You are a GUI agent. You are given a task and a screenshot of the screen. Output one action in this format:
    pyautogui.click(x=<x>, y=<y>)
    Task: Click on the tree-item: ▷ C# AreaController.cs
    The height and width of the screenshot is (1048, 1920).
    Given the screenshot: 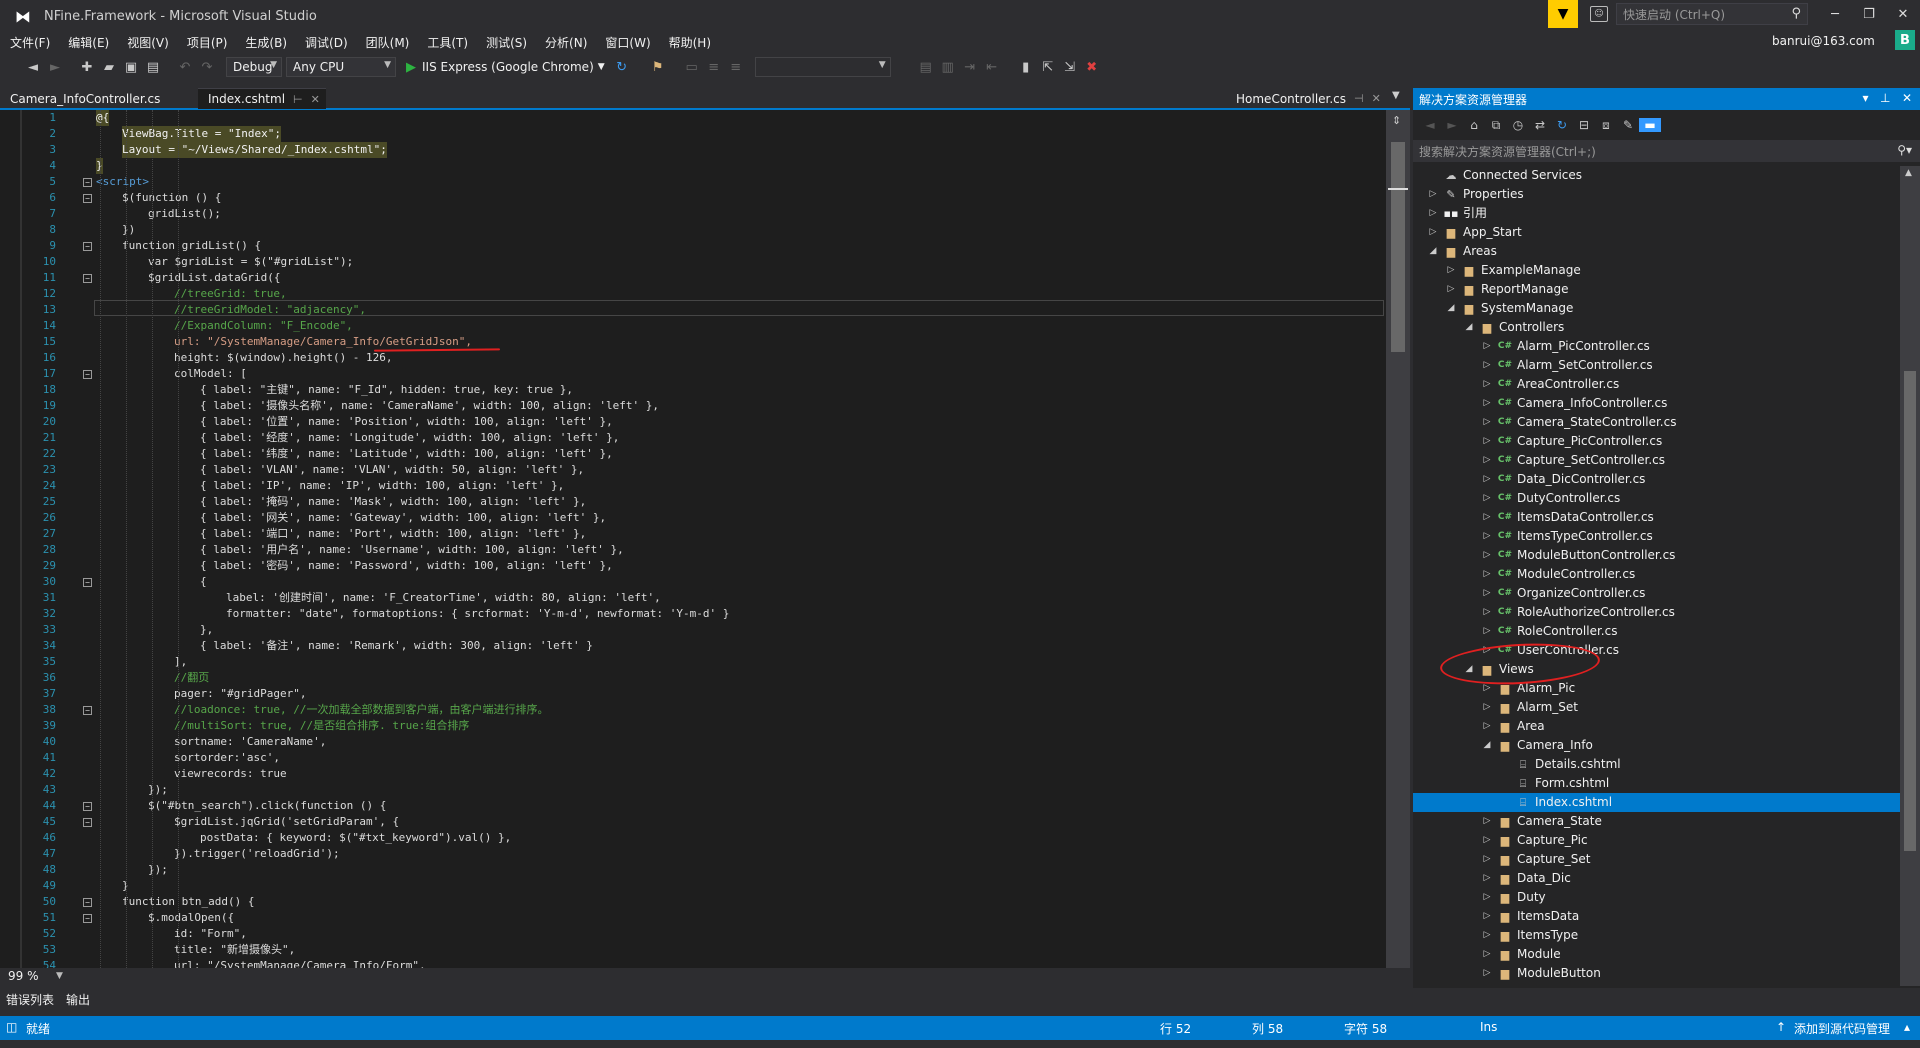 What is the action you would take?
    pyautogui.click(x=1656, y=384)
    